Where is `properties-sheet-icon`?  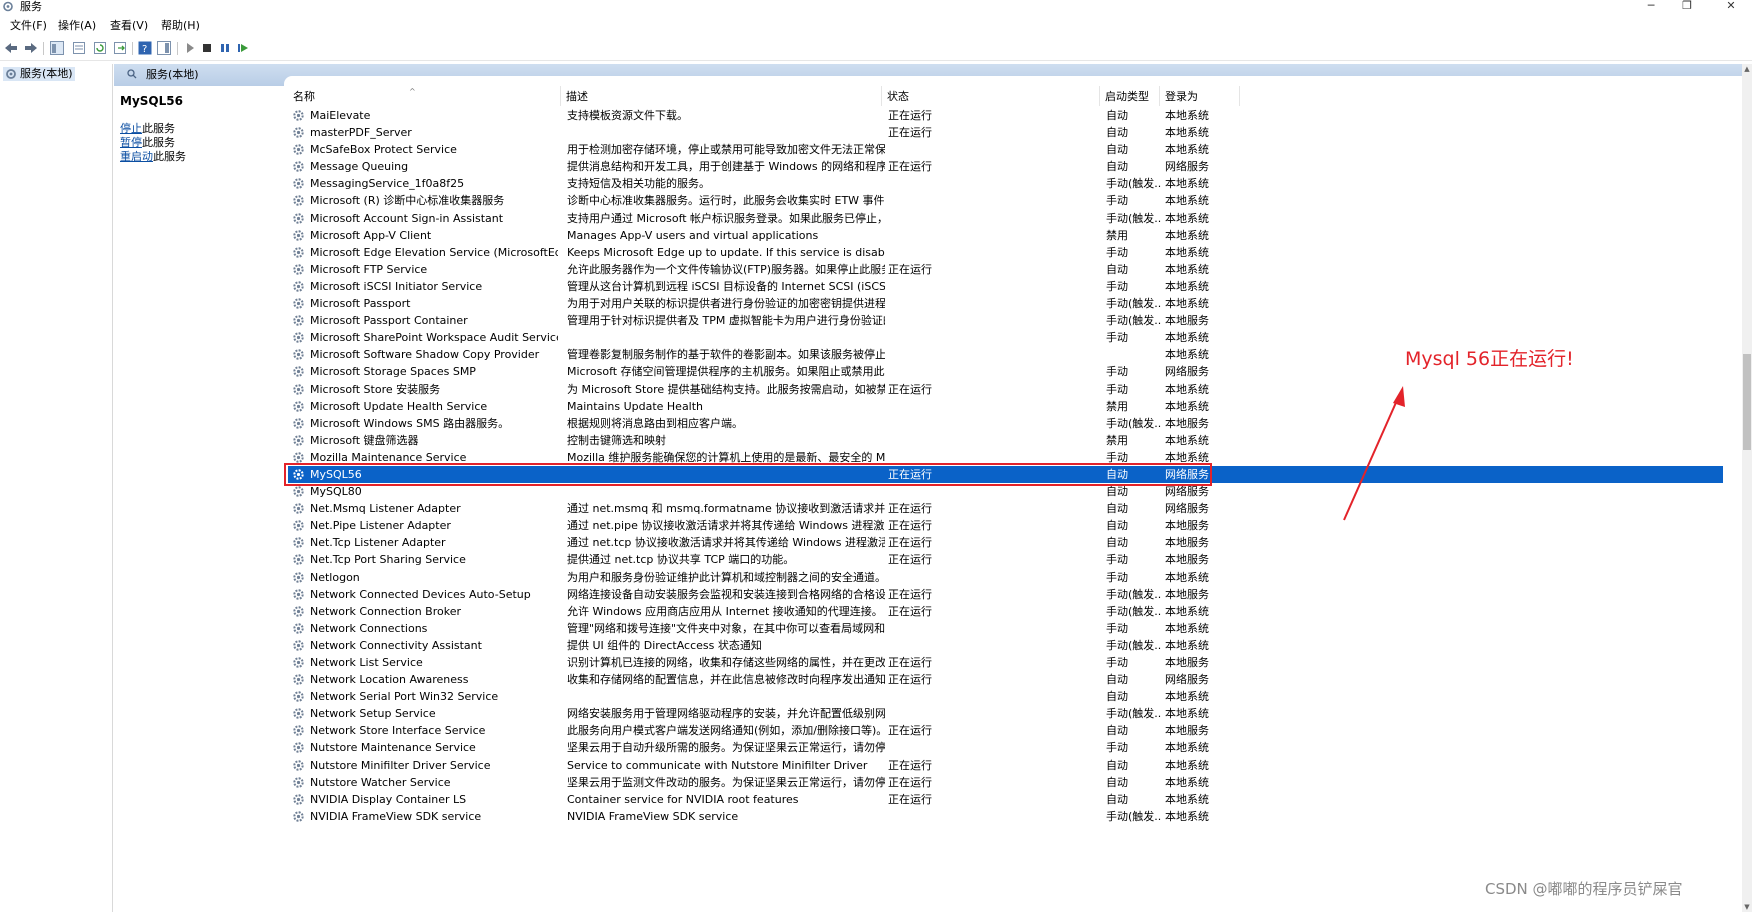 properties-sheet-icon is located at coordinates (79, 48).